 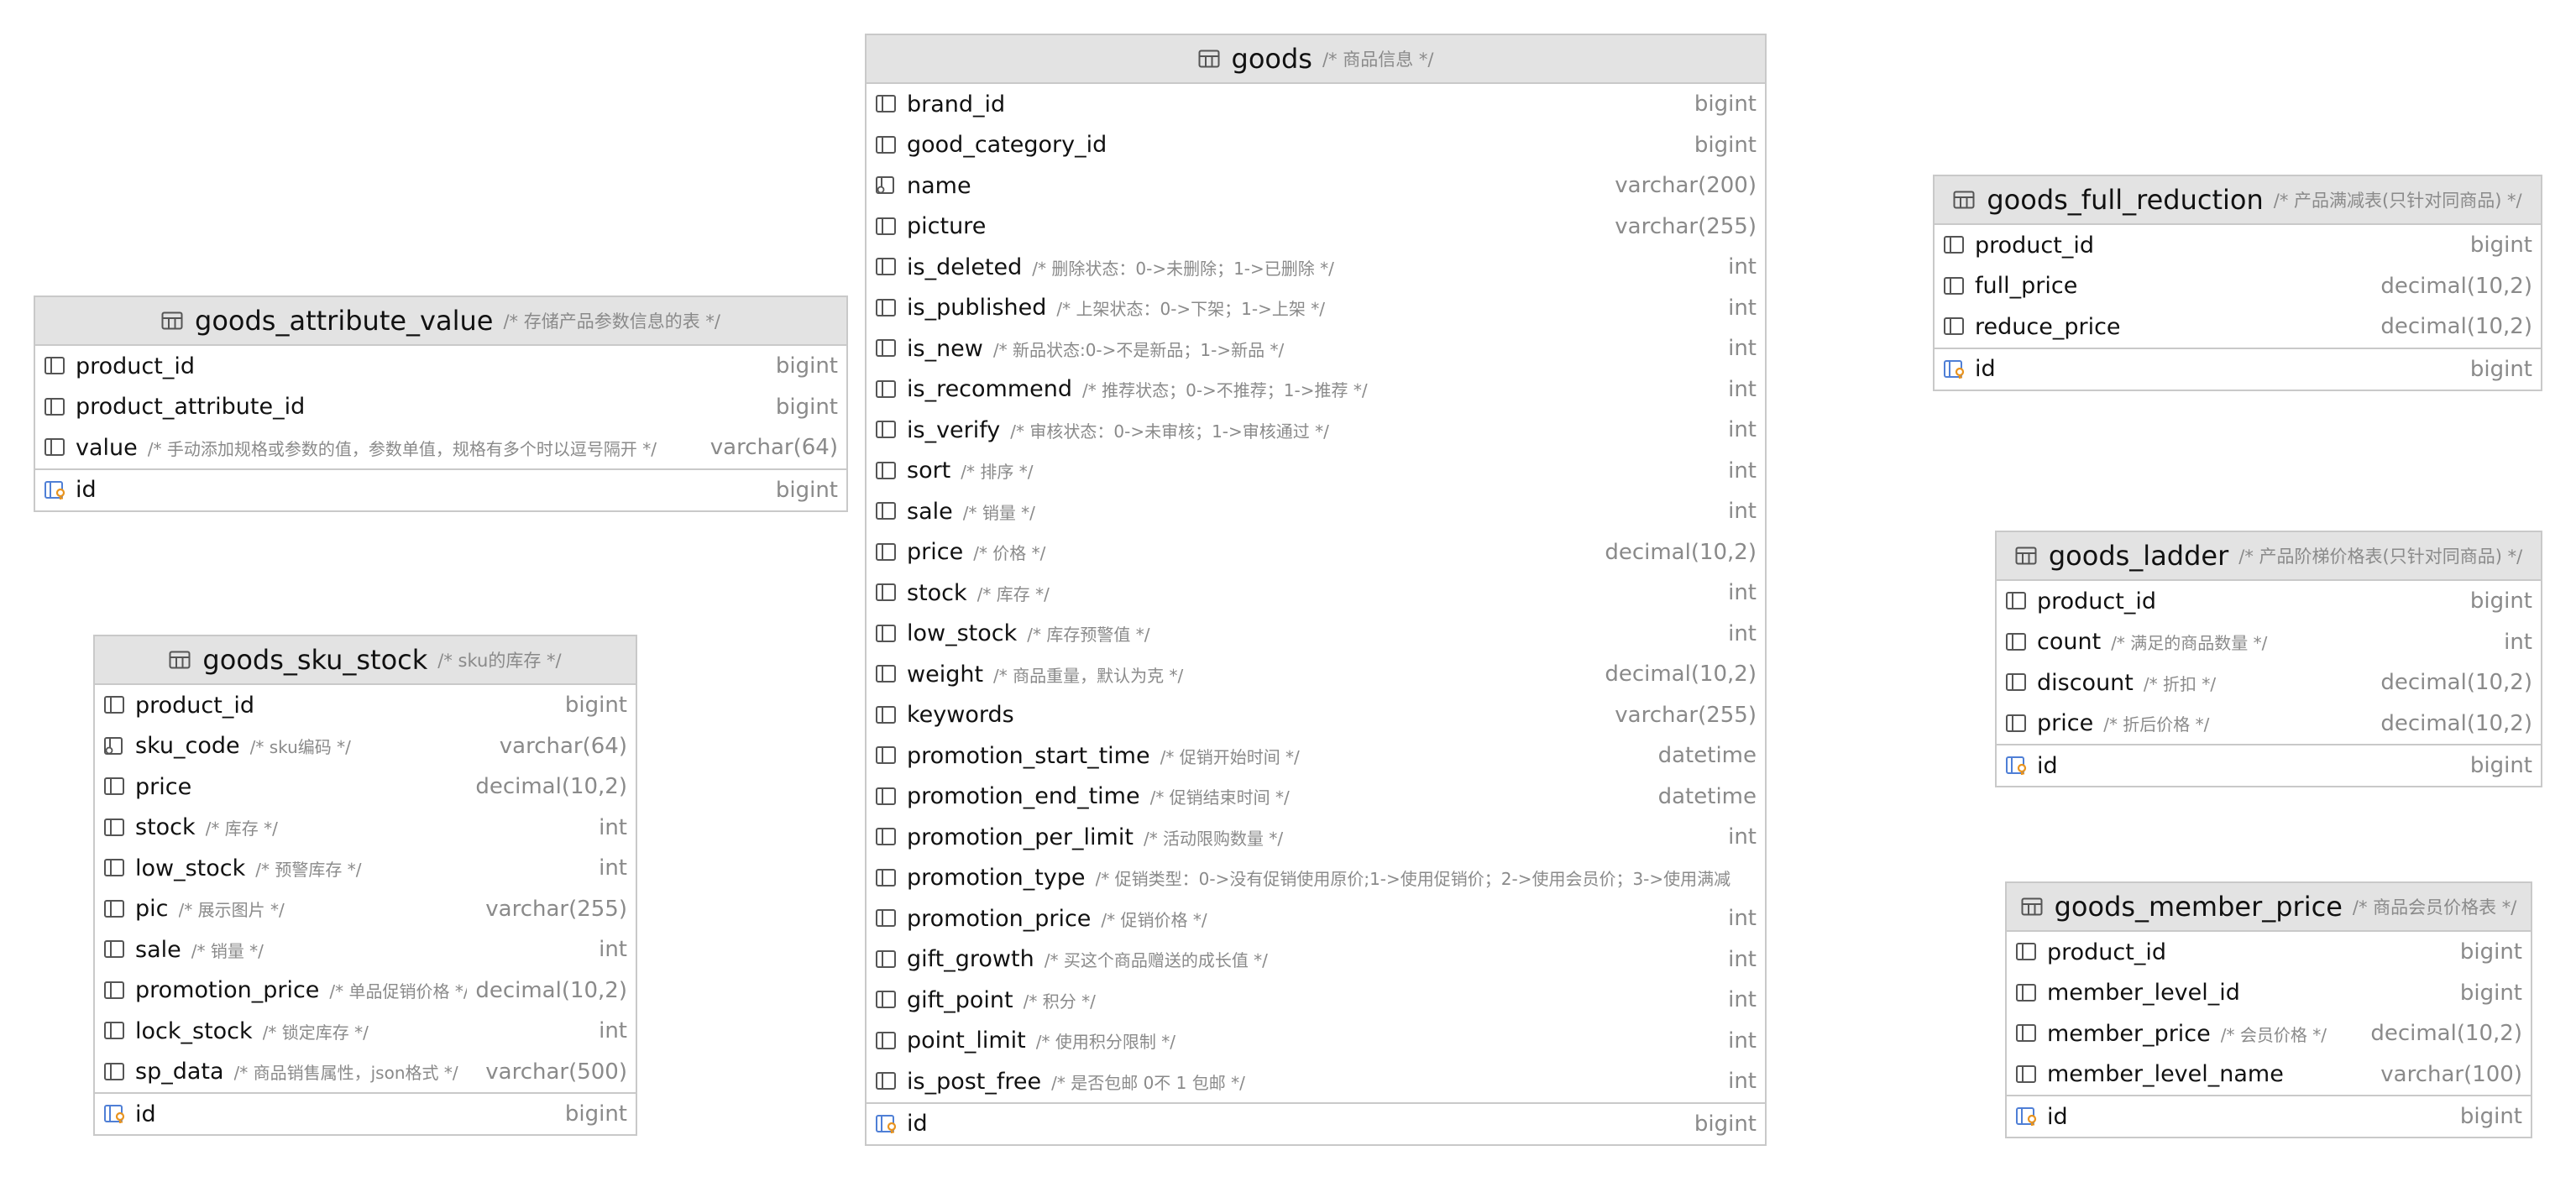 What do you see at coordinates (2238, 286) in the screenshot?
I see `column-row: full_price decimal(10,2)` at bounding box center [2238, 286].